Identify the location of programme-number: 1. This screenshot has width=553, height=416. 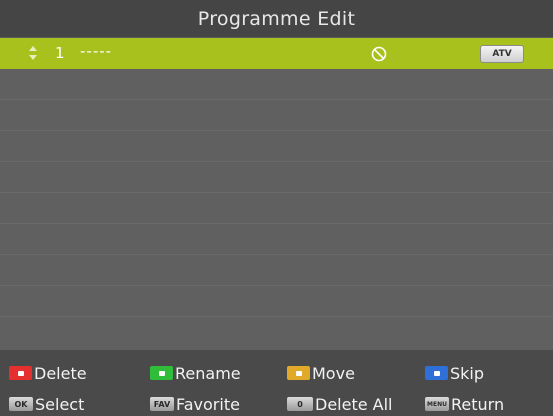
(60, 53).